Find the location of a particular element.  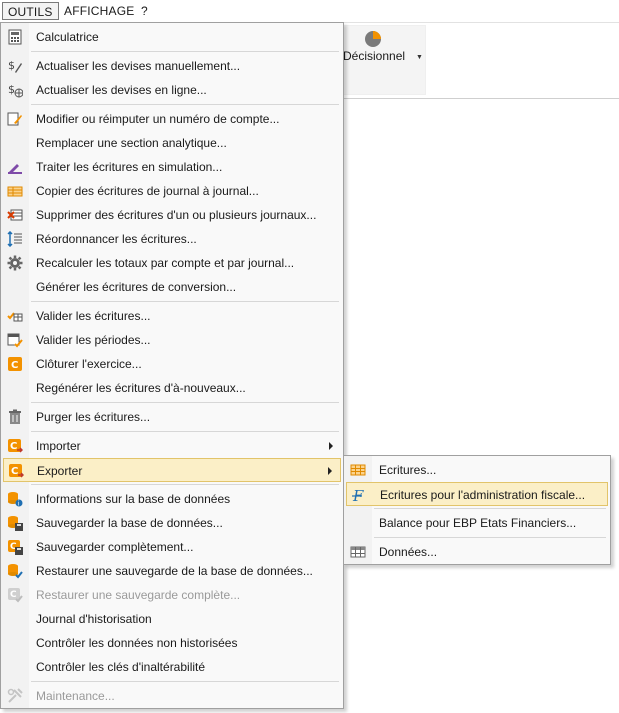

db-restore-icon is located at coordinates (15, 571).